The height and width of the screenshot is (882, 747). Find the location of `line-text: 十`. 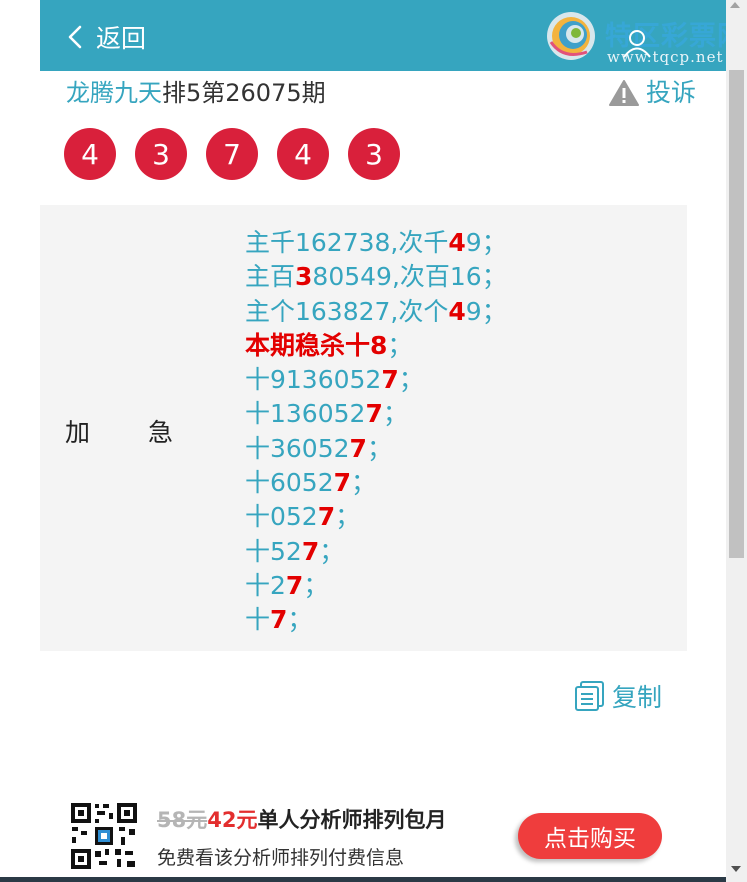

line-text: 十 is located at coordinates (258, 620).